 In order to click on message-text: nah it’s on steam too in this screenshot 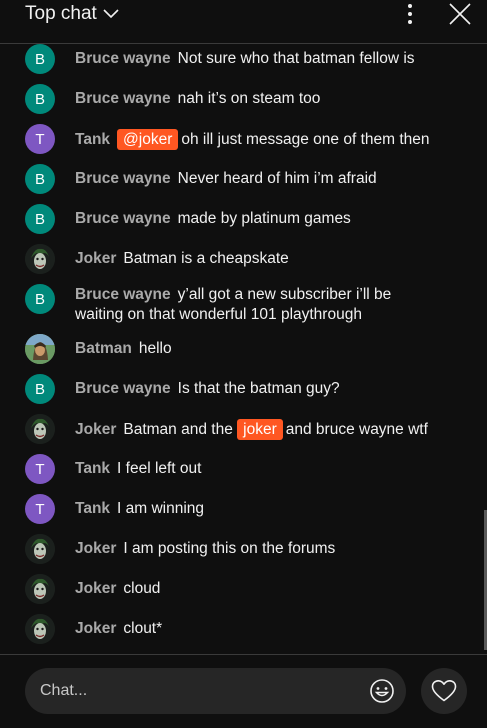, I will do `click(249, 98)`.